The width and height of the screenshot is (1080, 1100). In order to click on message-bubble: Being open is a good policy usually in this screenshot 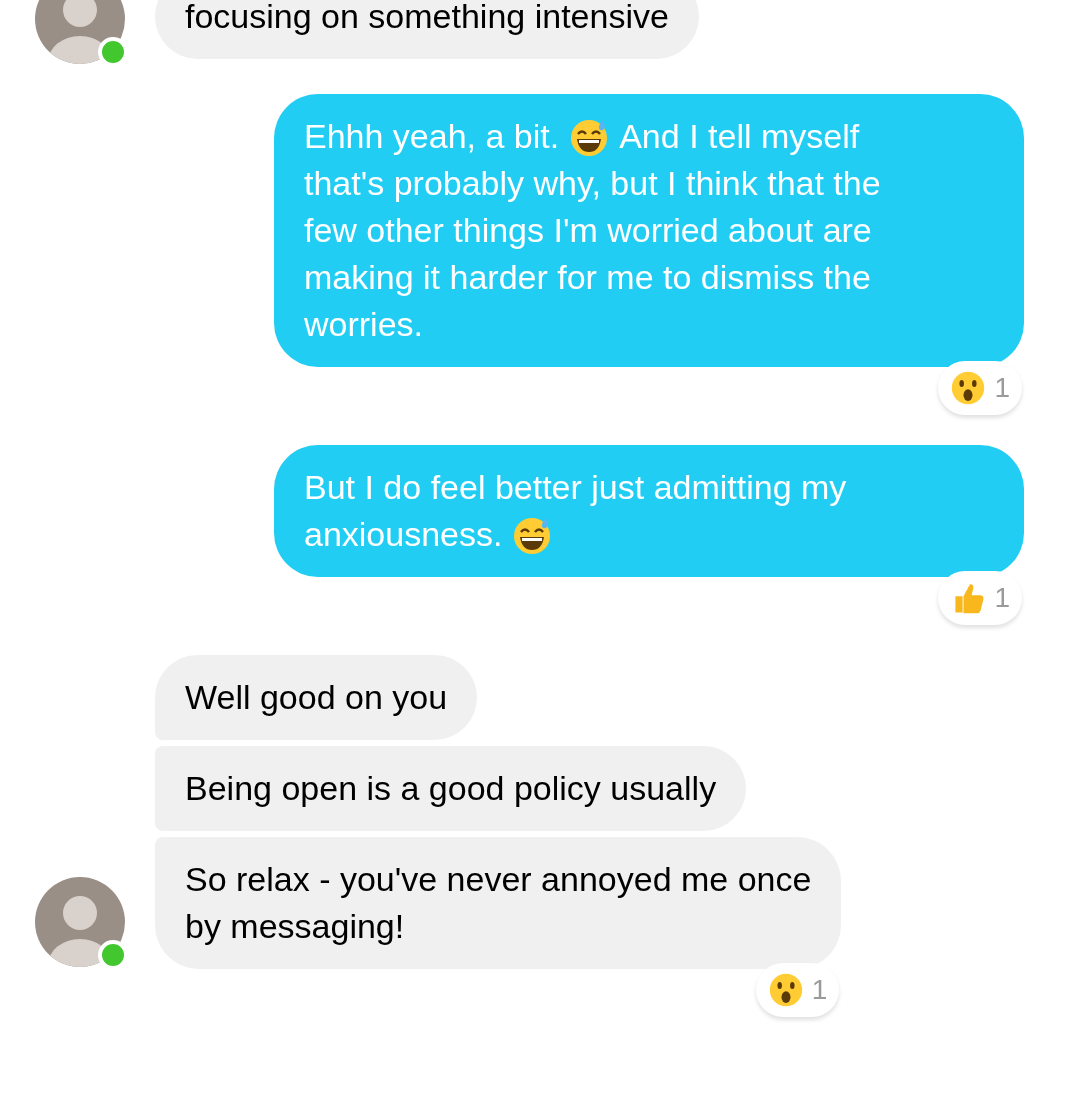, I will do `click(451, 788)`.